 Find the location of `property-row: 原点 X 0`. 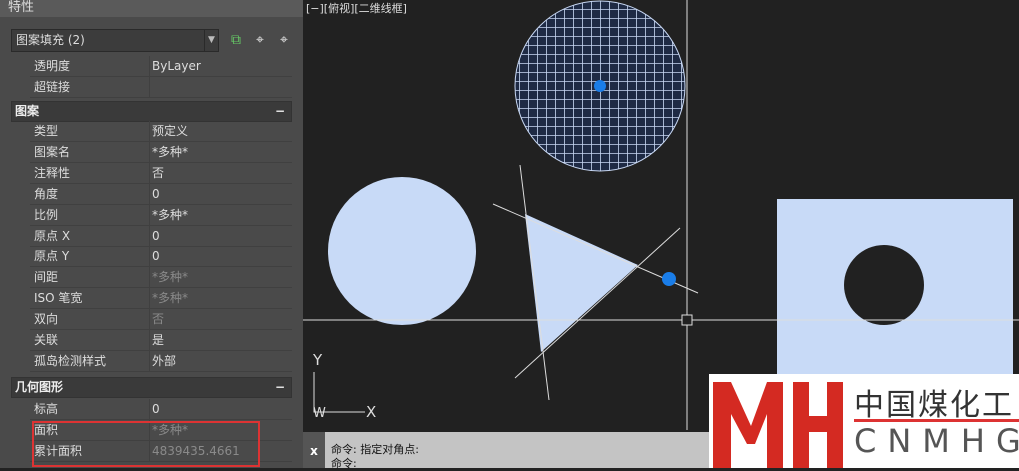

property-row: 原点 X 0 is located at coordinates (161, 236).